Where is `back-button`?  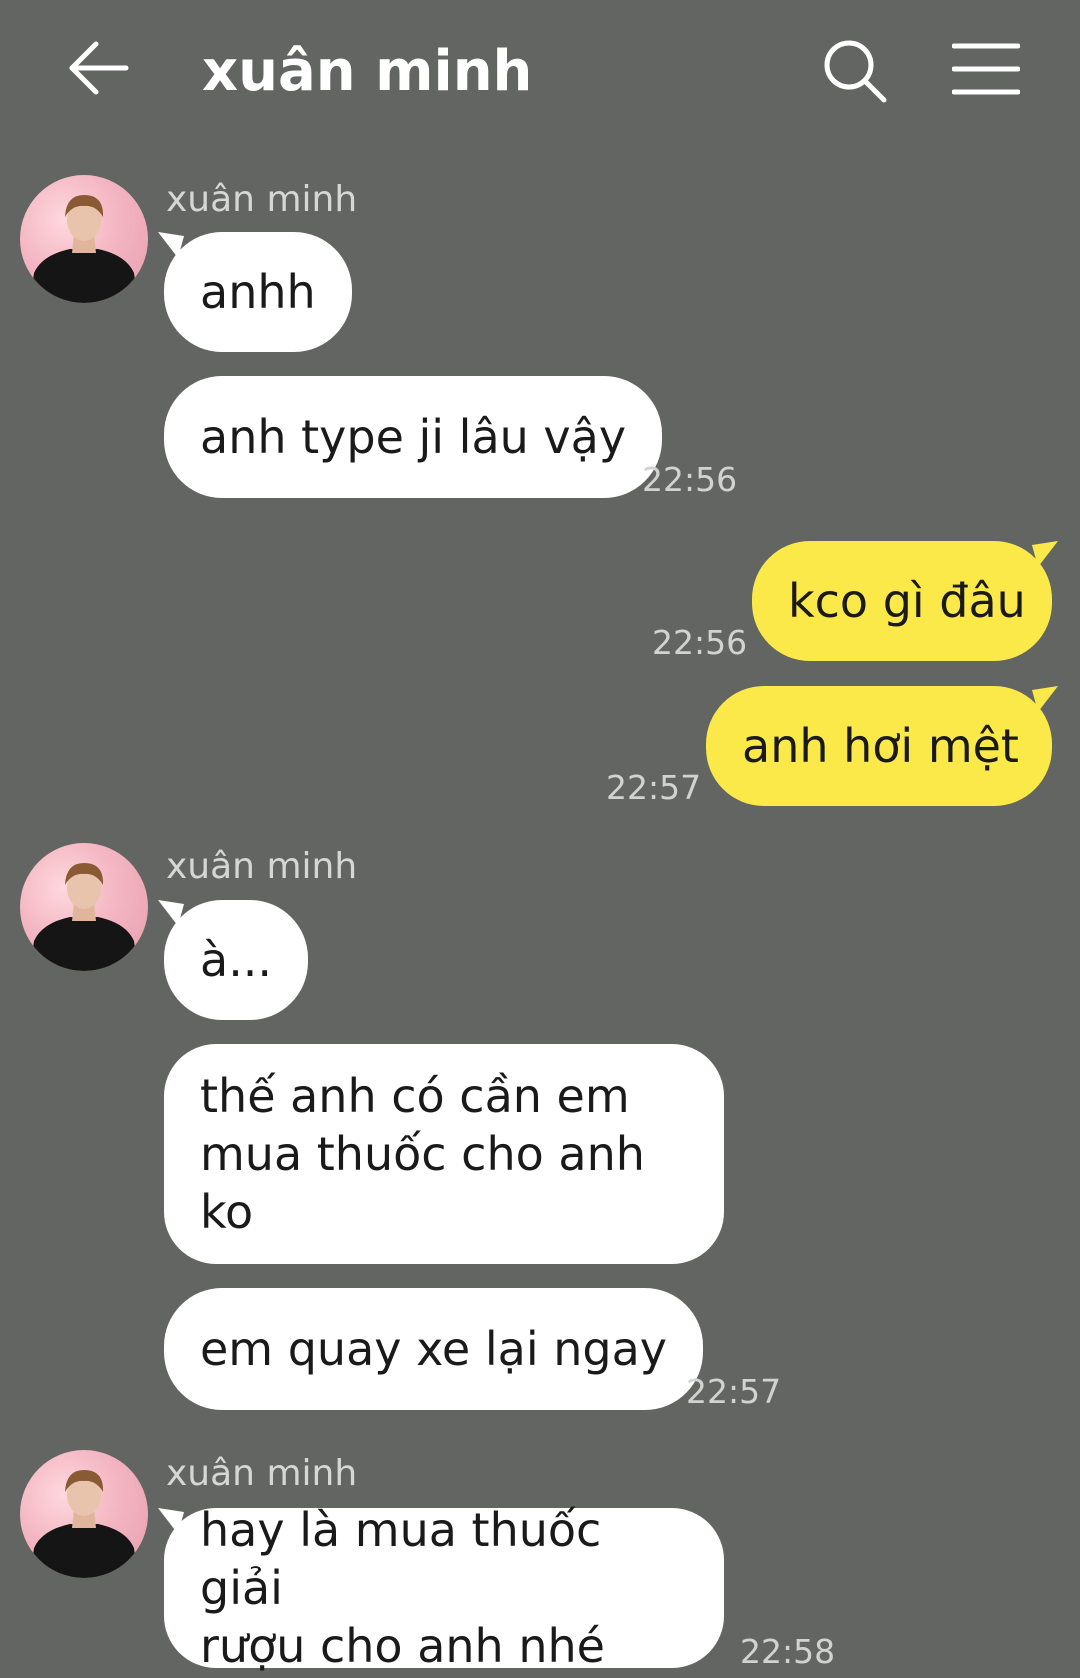 back-button is located at coordinates (98, 68).